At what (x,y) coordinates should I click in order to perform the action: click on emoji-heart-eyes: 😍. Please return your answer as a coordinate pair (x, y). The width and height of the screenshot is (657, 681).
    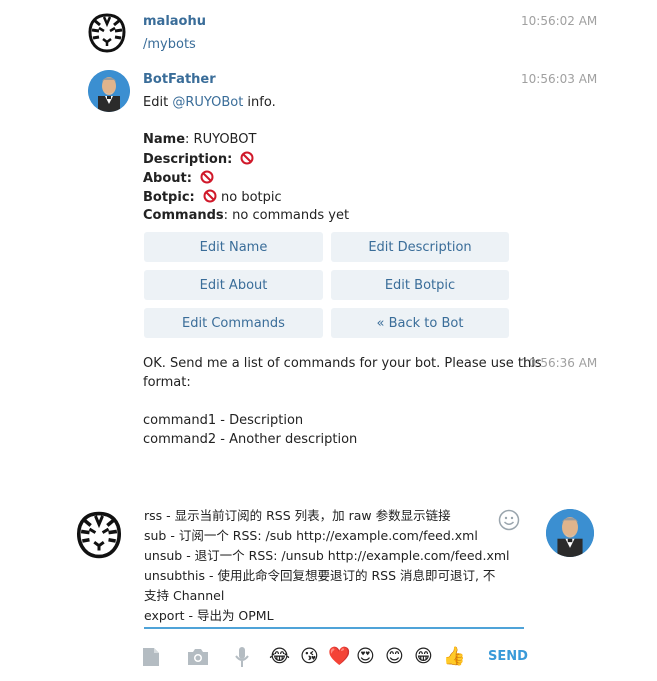
    Looking at the image, I should click on (365, 657).